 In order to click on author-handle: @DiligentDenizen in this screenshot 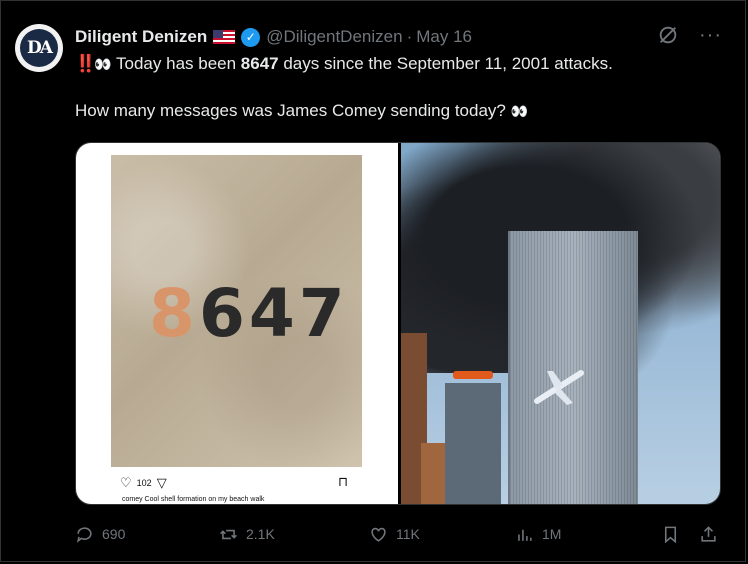, I will do `click(334, 37)`.